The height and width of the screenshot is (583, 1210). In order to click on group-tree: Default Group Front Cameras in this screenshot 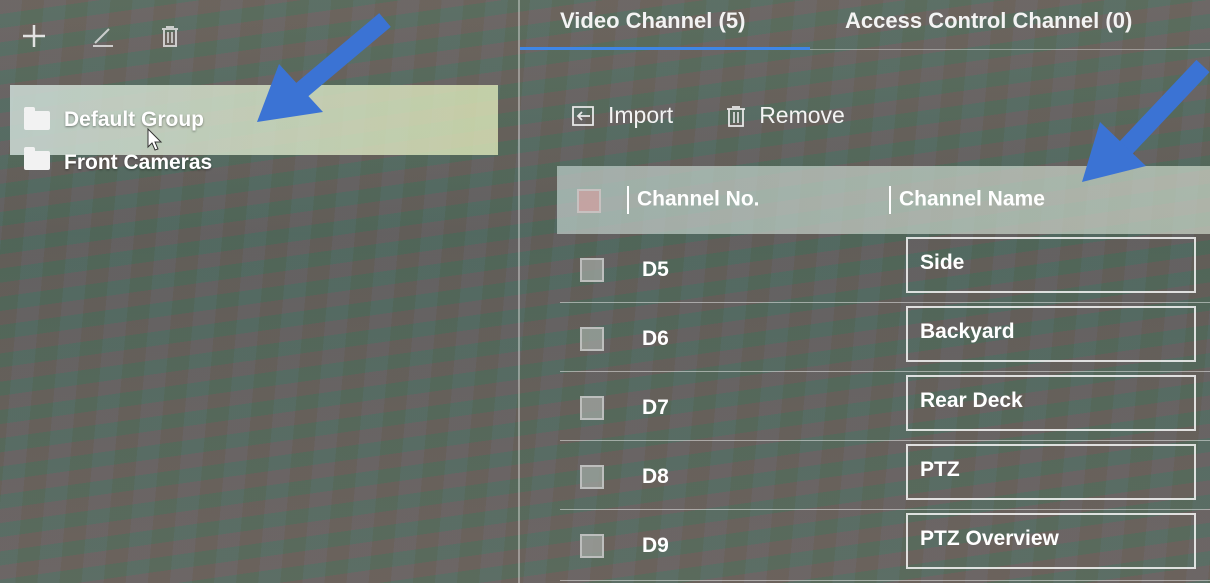, I will do `click(254, 136)`.